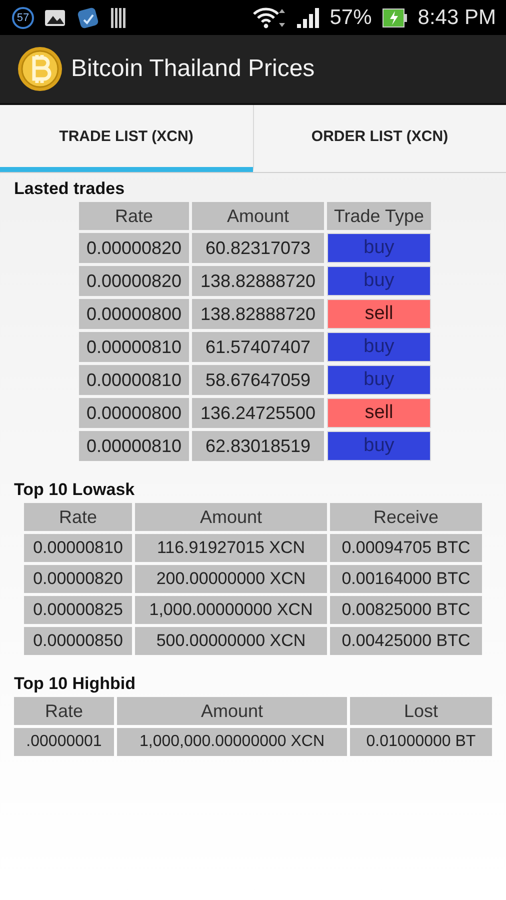 This screenshot has width=506, height=900. Describe the element at coordinates (406, 610) in the screenshot. I see `table-cell: 0.00825000 BTC` at that location.